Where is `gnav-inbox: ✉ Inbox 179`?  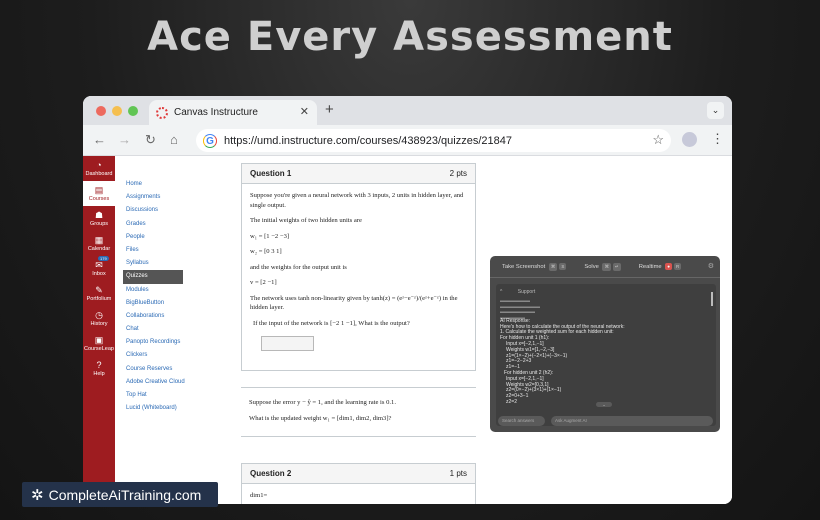
gnav-inbox: ✉ Inbox 179 is located at coordinates (99, 268).